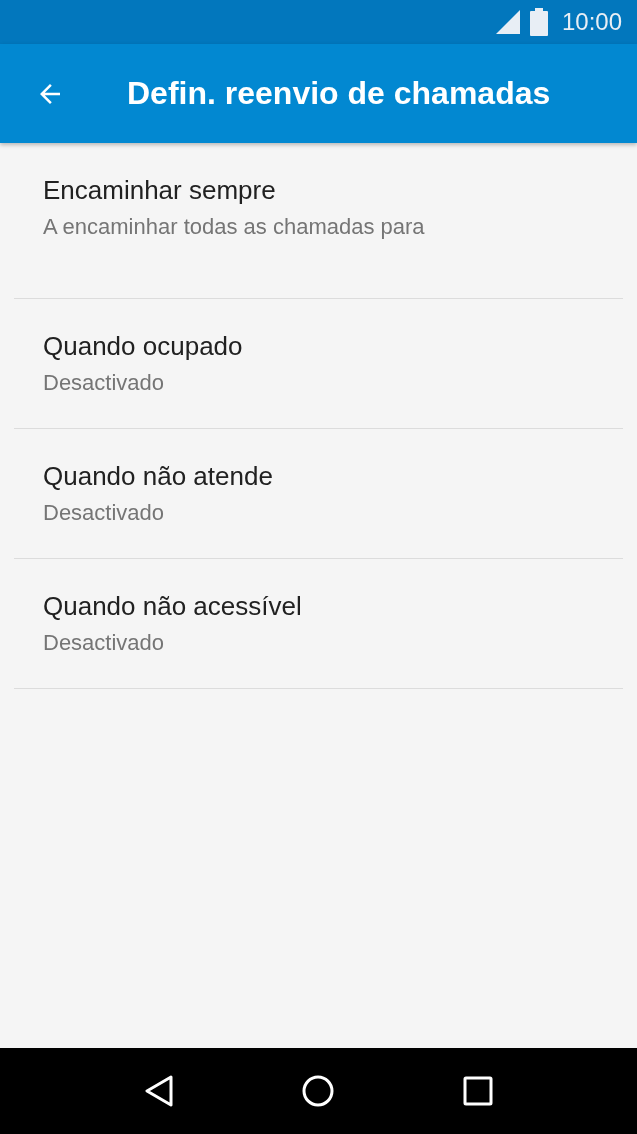 The height and width of the screenshot is (1134, 637). What do you see at coordinates (339, 93) in the screenshot?
I see `screen-title: Defin. reenvio de chamadas` at bounding box center [339, 93].